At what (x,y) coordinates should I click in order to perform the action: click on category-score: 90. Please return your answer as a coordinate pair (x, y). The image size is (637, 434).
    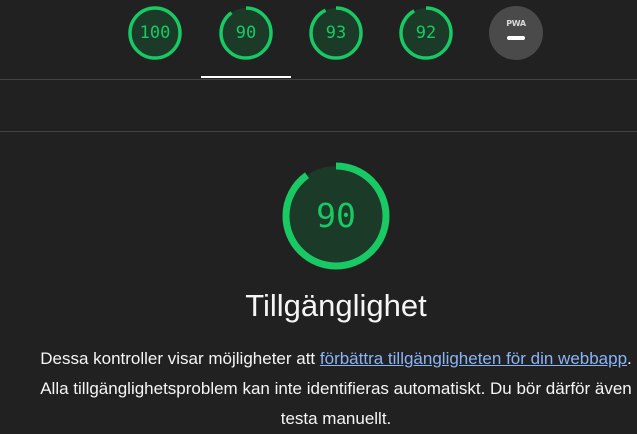
    Looking at the image, I should click on (336, 215).